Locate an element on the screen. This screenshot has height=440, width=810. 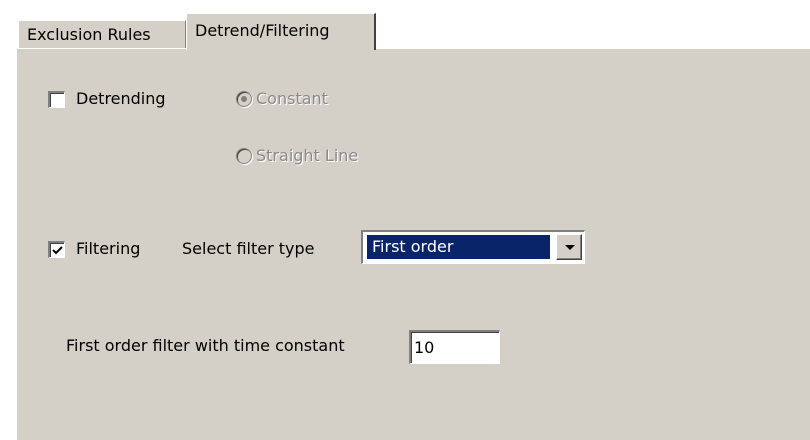
filter-type-label: Select filter type is located at coordinates (248, 248).